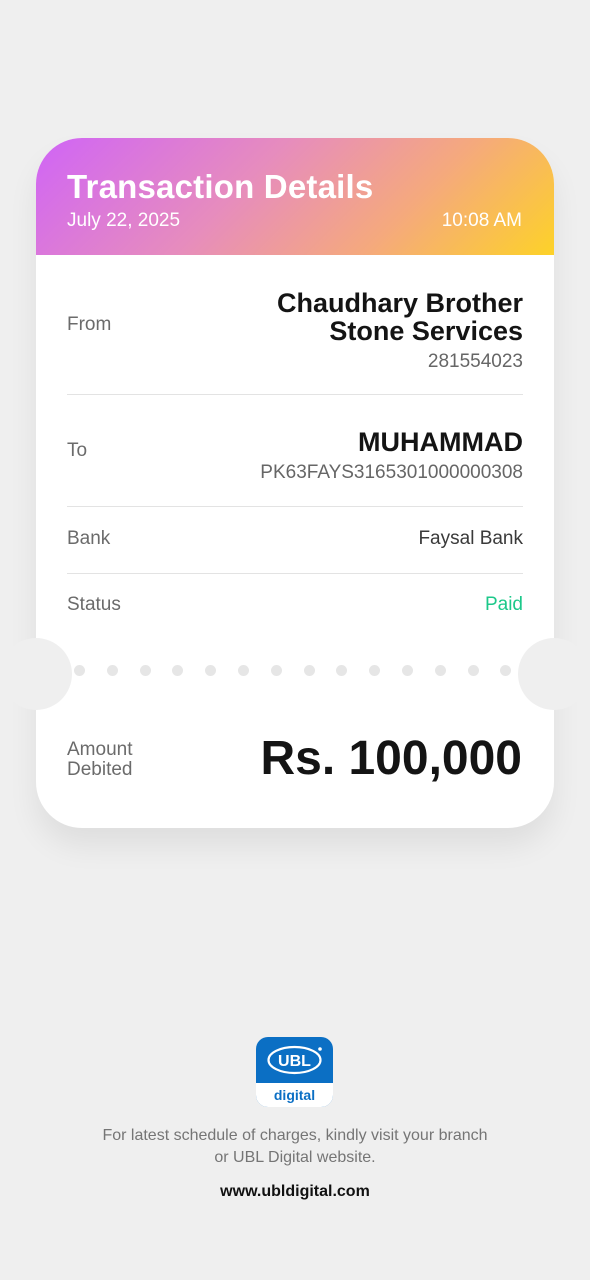 The height and width of the screenshot is (1280, 590). Describe the element at coordinates (295, 670) in the screenshot. I see `perforation-line` at that location.